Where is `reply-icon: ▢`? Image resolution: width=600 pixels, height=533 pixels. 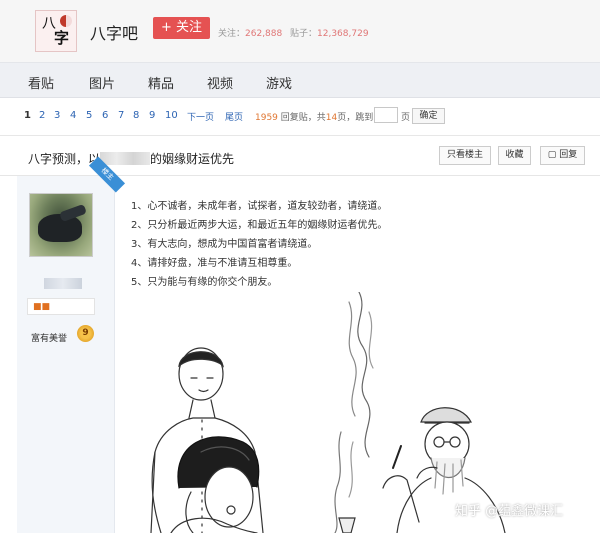
reply-icon: ▢ is located at coordinates (552, 155).